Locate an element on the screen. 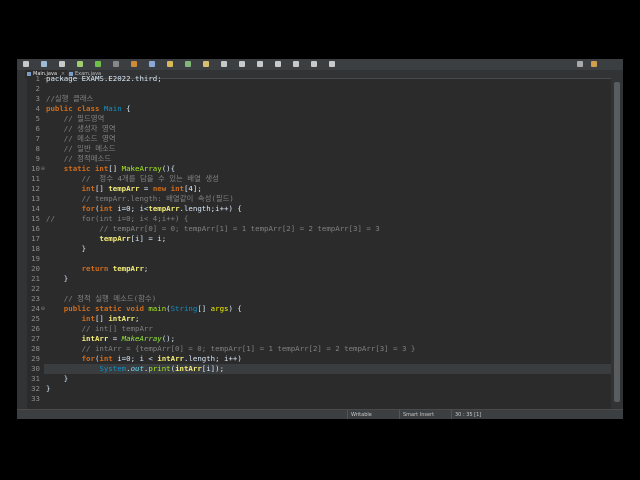  code-text: // for(int i=0; i< 4;i++) { is located at coordinates (117, 218).